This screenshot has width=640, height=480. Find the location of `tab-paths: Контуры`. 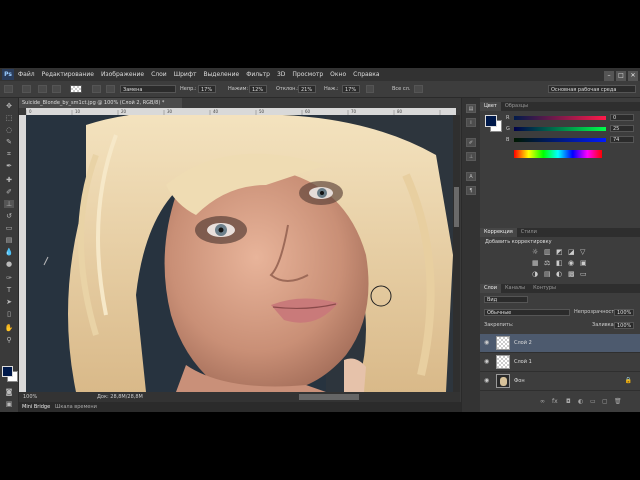

tab-paths: Контуры is located at coordinates (544, 288).